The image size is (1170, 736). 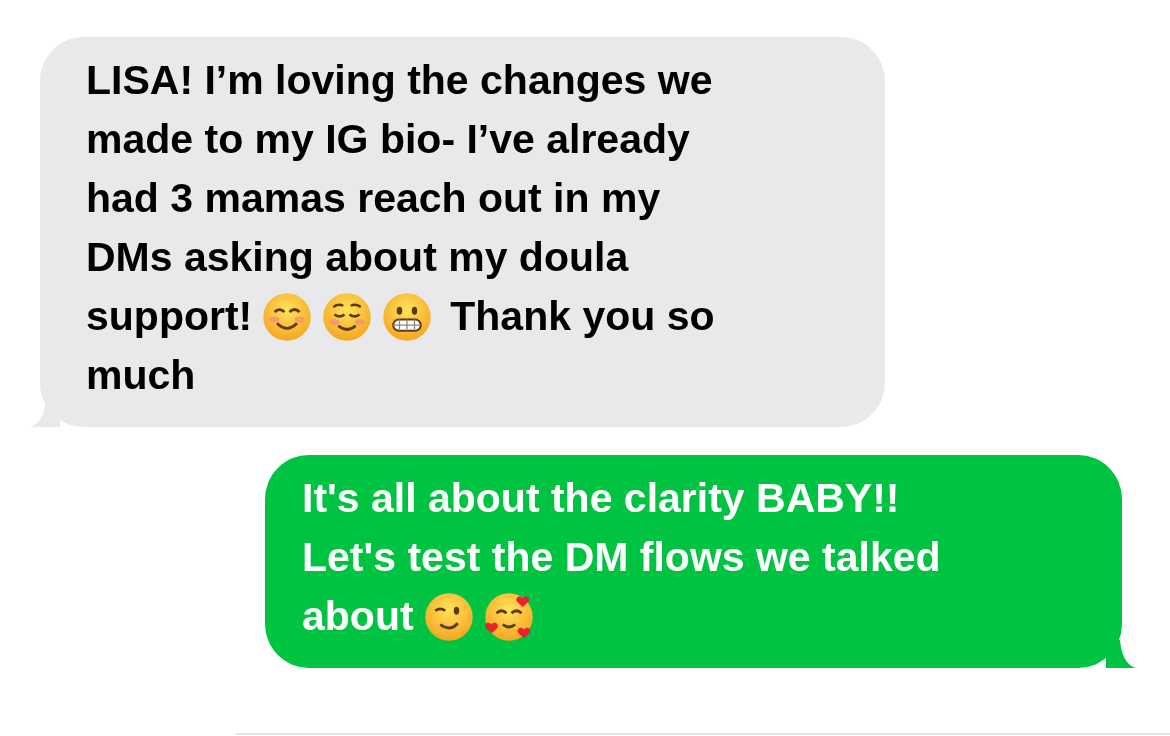 What do you see at coordinates (357, 257) in the screenshot?
I see `message-text: DMs asking about my doula` at bounding box center [357, 257].